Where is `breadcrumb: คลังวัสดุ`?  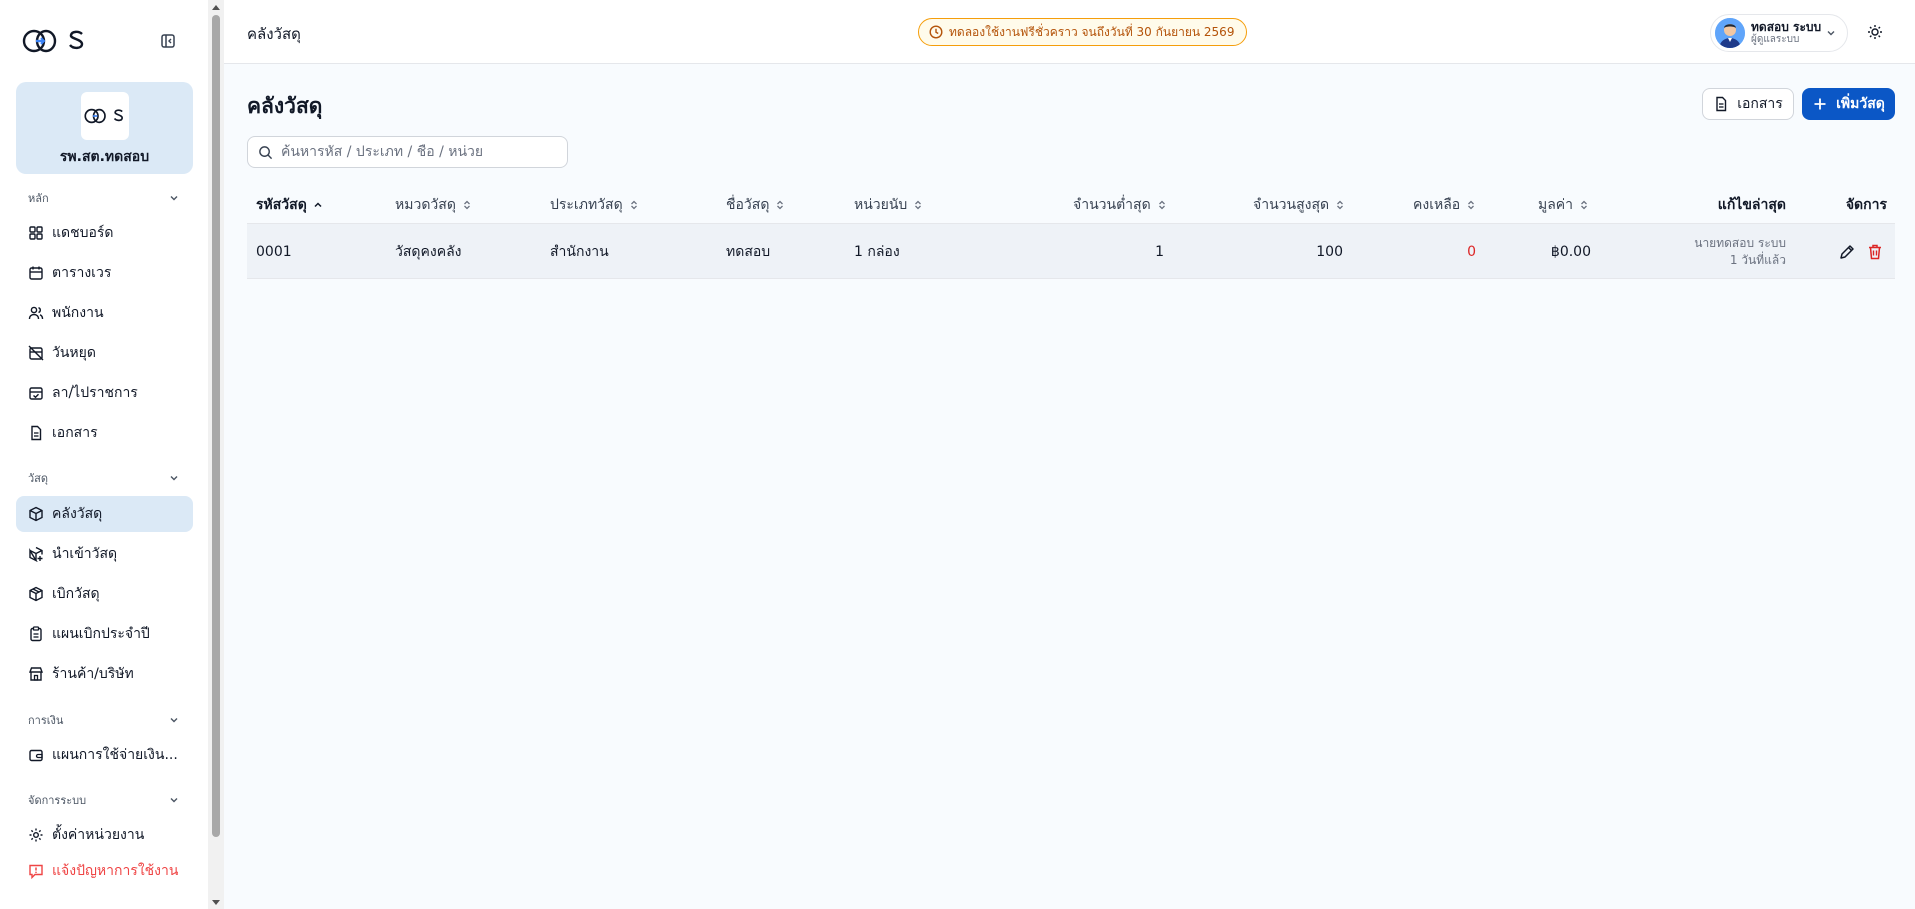 breadcrumb: คลังวัสดุ is located at coordinates (274, 34).